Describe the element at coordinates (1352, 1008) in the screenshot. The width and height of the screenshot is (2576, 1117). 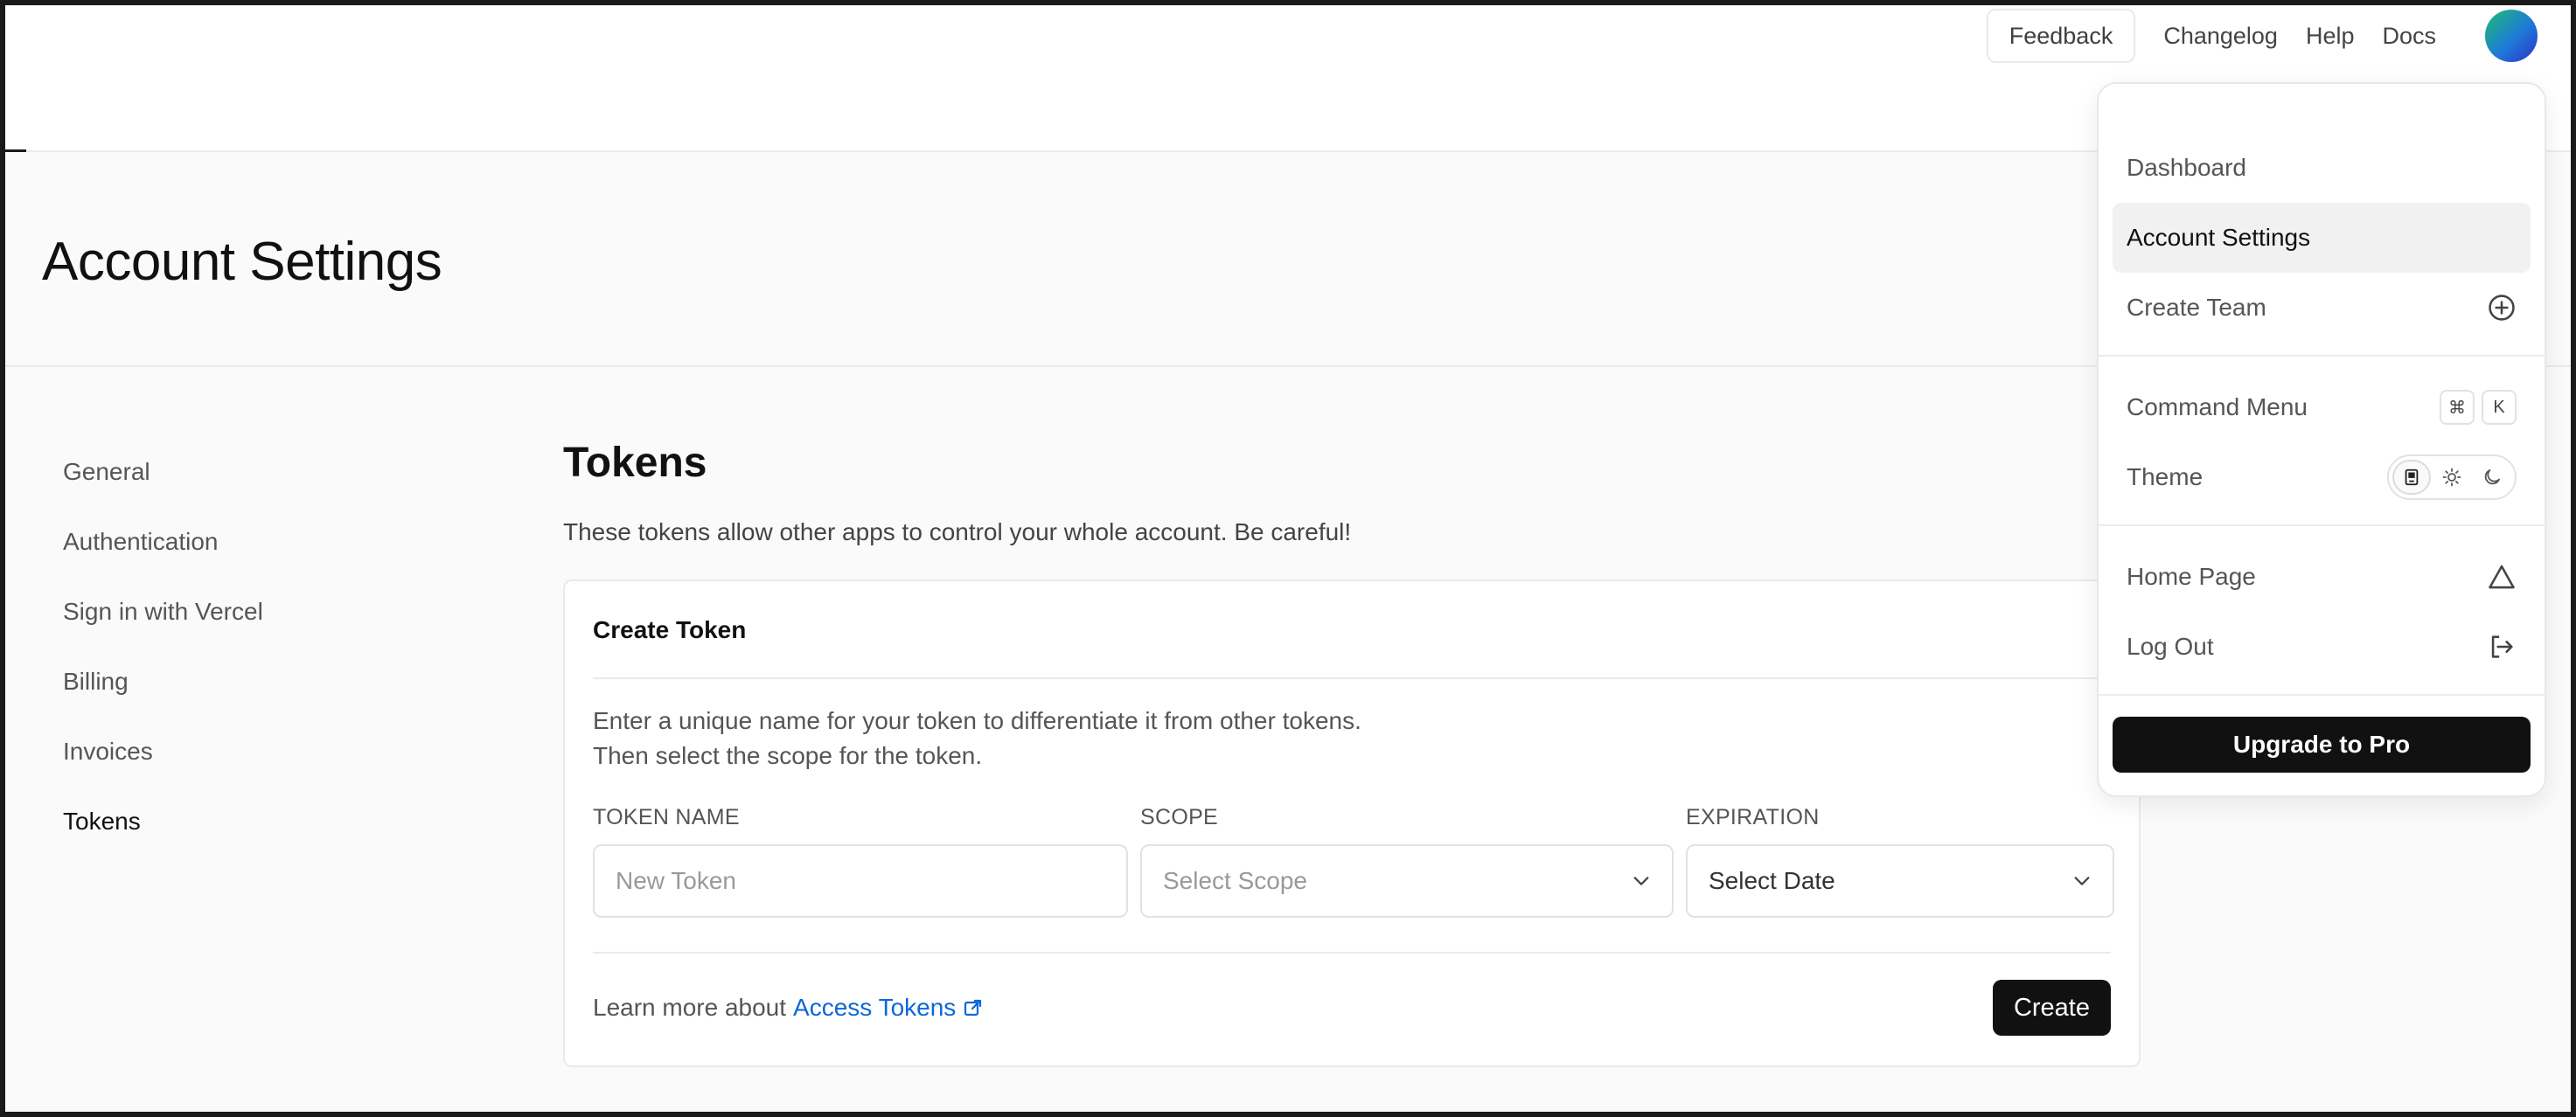
I see `card-footer: Learn more about Access Tokens Create` at that location.